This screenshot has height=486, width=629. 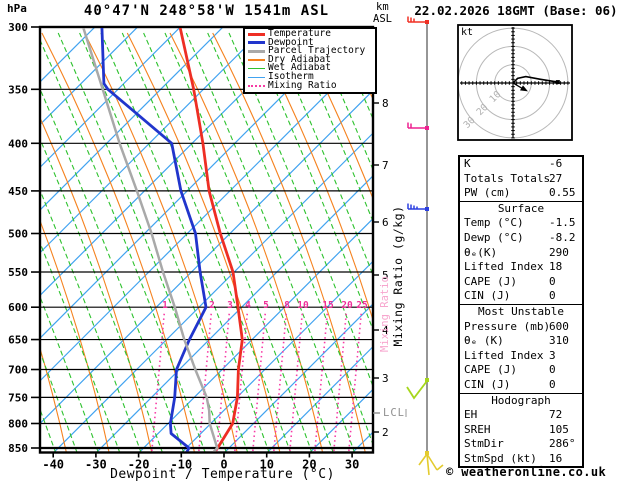 I want to click on km-tick-label: 8, so click(x=385, y=103).